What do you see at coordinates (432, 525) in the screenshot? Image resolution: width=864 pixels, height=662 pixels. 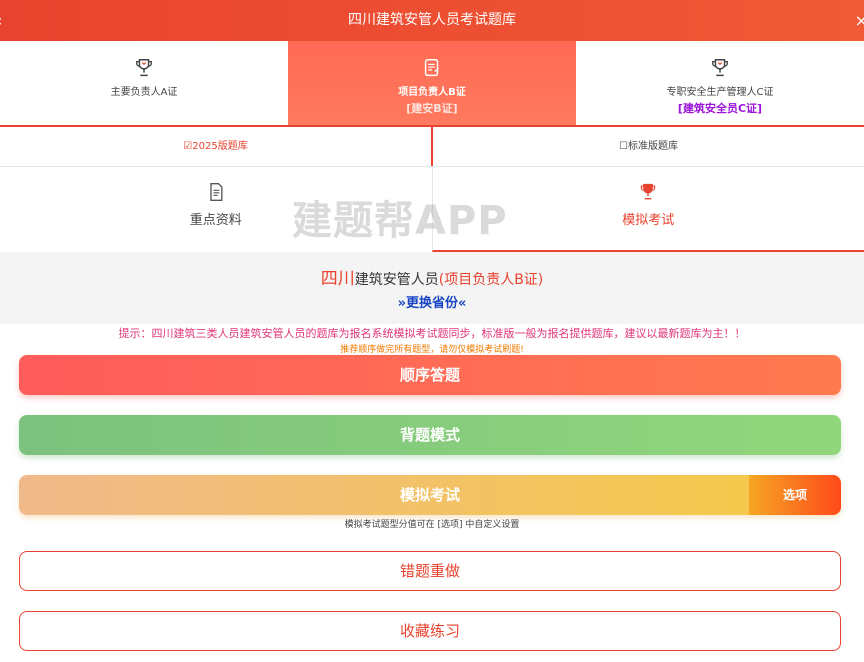 I see `exam-note: 模拟考试题型分值可在 [选项] 中自定义设置` at bounding box center [432, 525].